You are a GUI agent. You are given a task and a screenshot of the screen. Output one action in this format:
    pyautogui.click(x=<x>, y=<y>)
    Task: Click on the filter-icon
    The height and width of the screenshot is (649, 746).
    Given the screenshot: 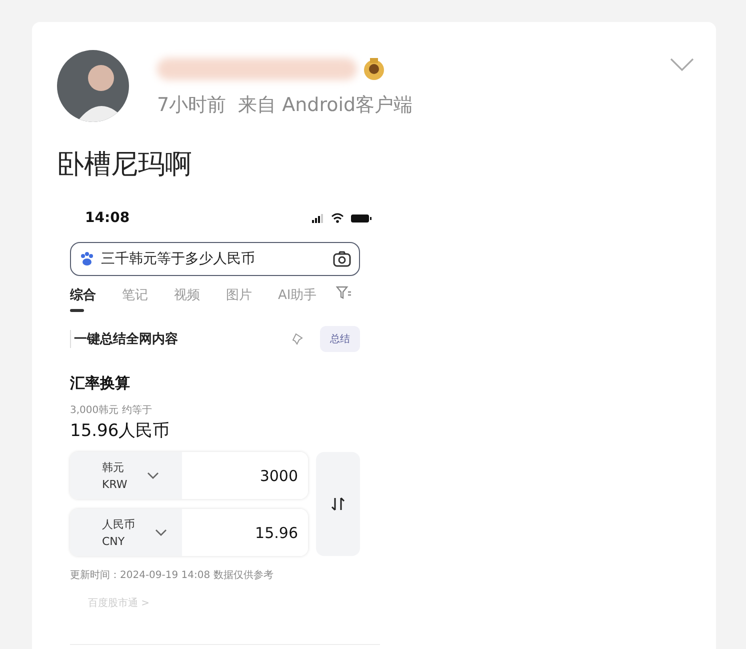 What is the action you would take?
    pyautogui.click(x=344, y=293)
    